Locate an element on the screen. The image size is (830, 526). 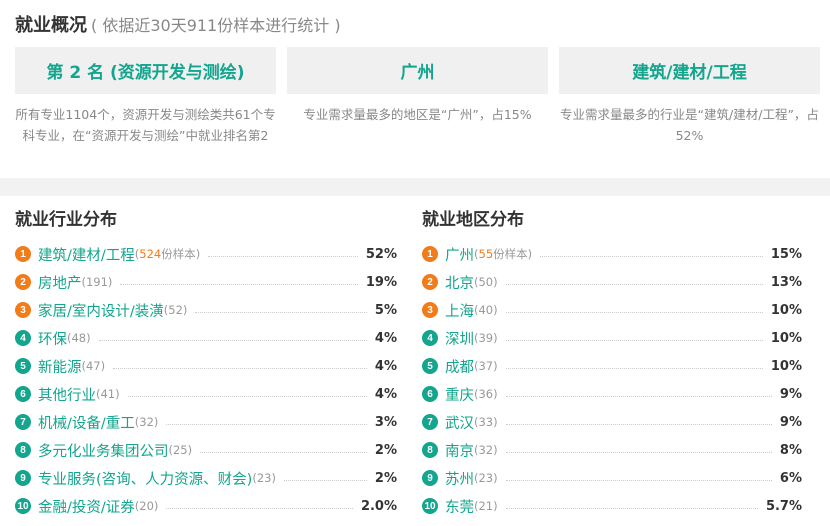
region-item: 1 广州 (55份样本) 15% is located at coordinates (612, 254).